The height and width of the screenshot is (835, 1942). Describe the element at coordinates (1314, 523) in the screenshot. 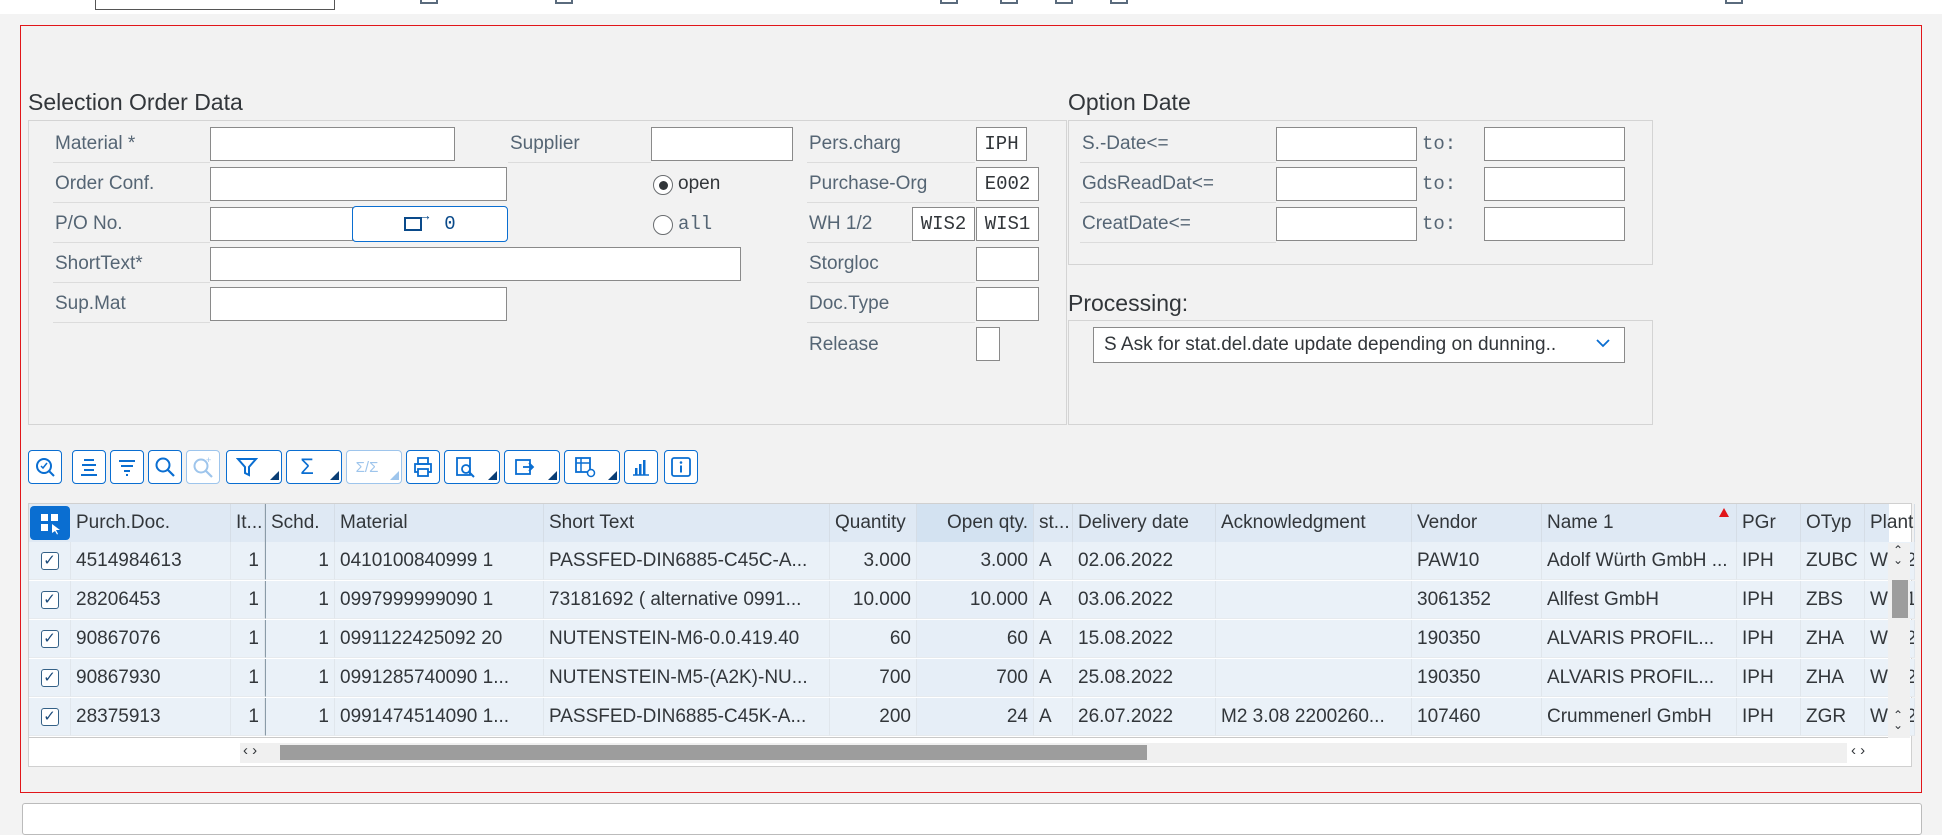

I see `col-acknowledgment: Acknowledgment` at that location.